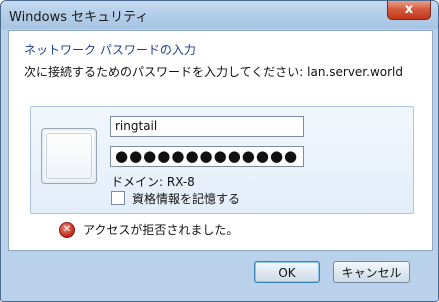  I want to click on error-icon: ✕, so click(67, 230).